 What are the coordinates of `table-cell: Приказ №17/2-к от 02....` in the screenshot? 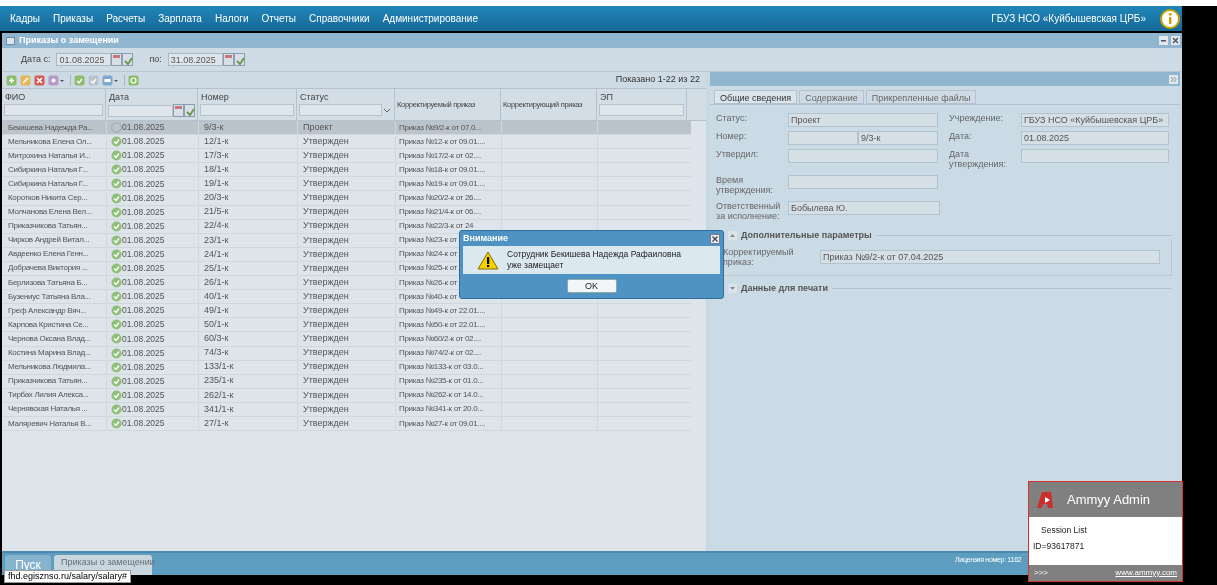 It's located at (440, 155).